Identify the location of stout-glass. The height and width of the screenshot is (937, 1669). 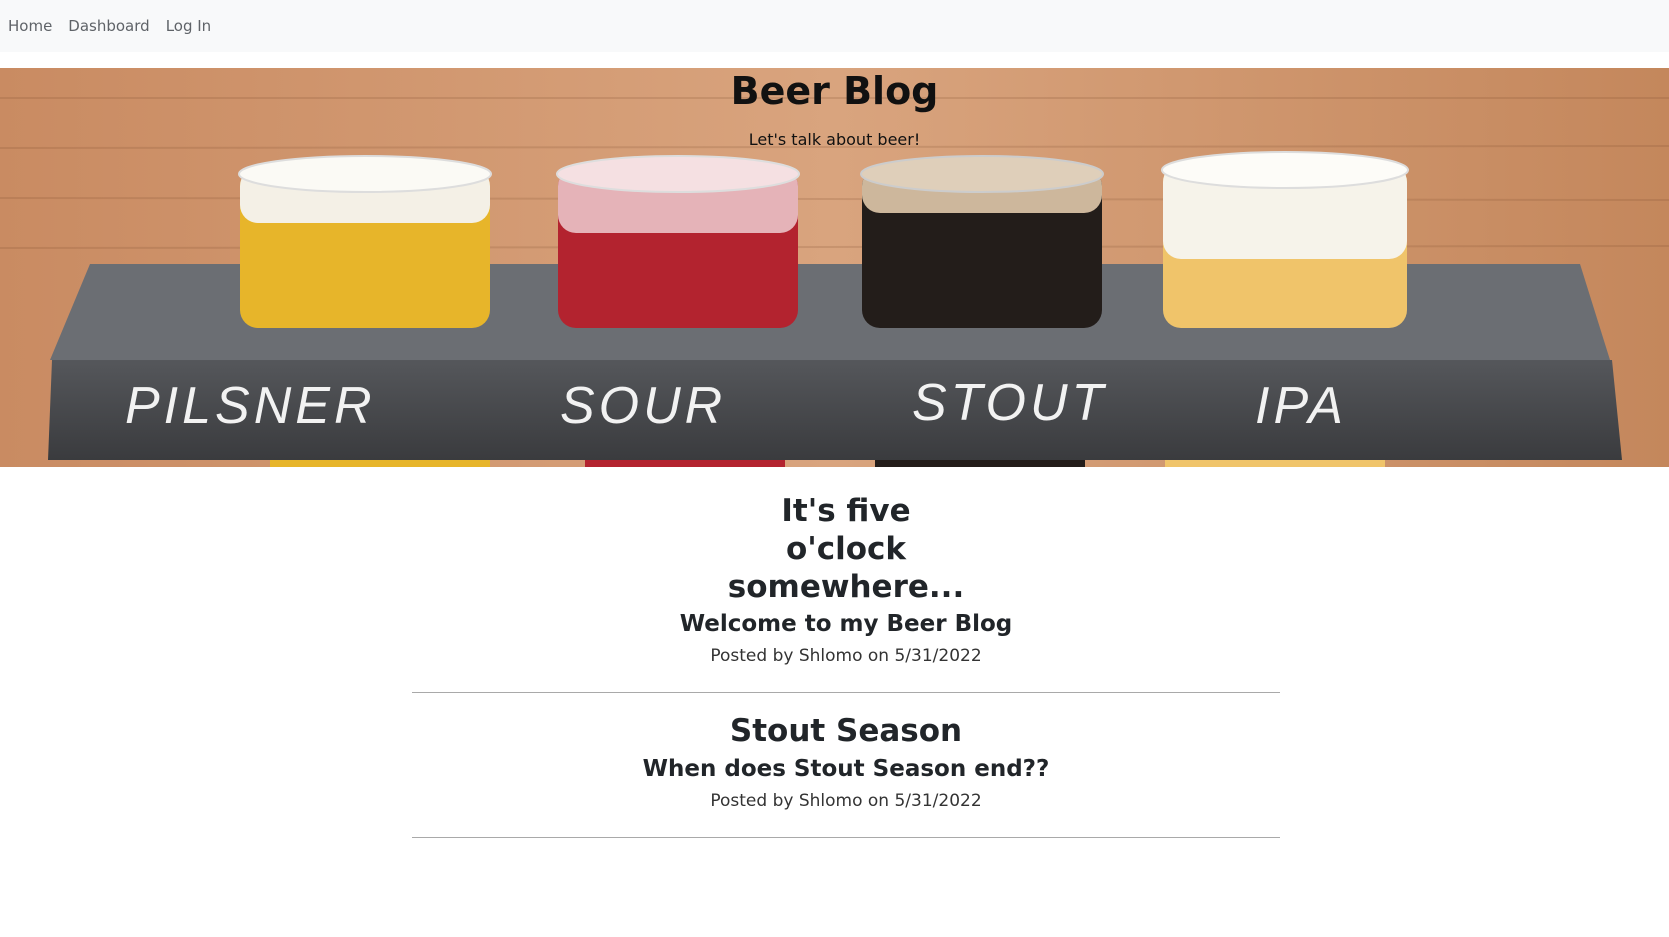
(982, 241).